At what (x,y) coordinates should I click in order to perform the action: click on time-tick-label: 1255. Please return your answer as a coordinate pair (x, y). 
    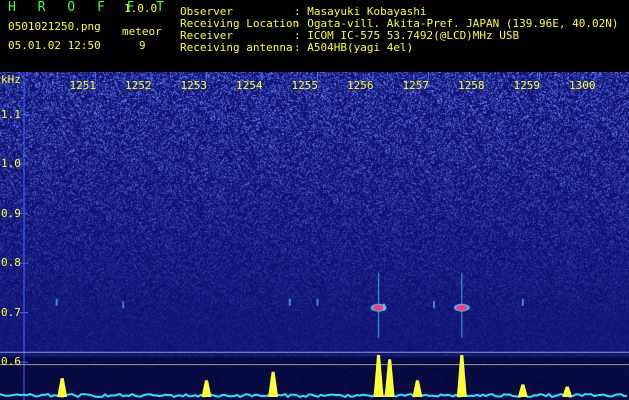
    Looking at the image, I should click on (305, 85).